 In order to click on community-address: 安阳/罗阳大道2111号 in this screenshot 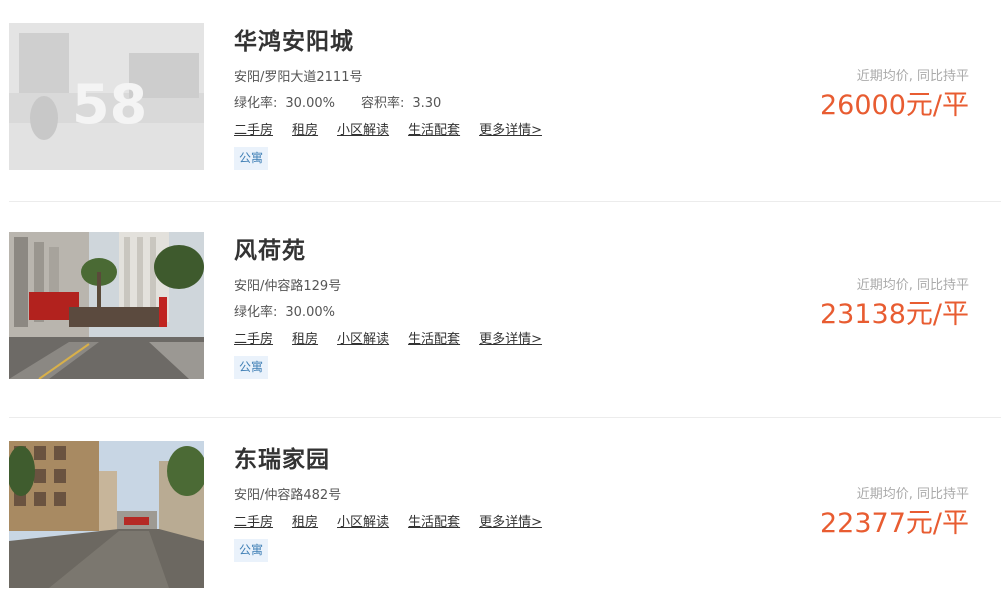, I will do `click(298, 77)`.